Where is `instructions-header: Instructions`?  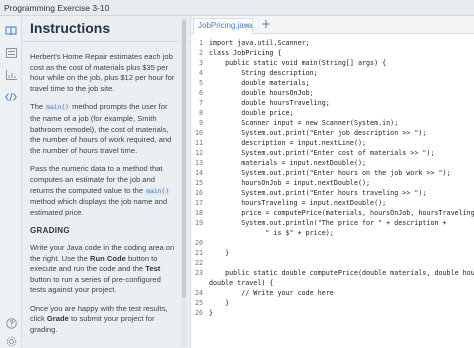 instructions-header: Instructions is located at coordinates (106, 29).